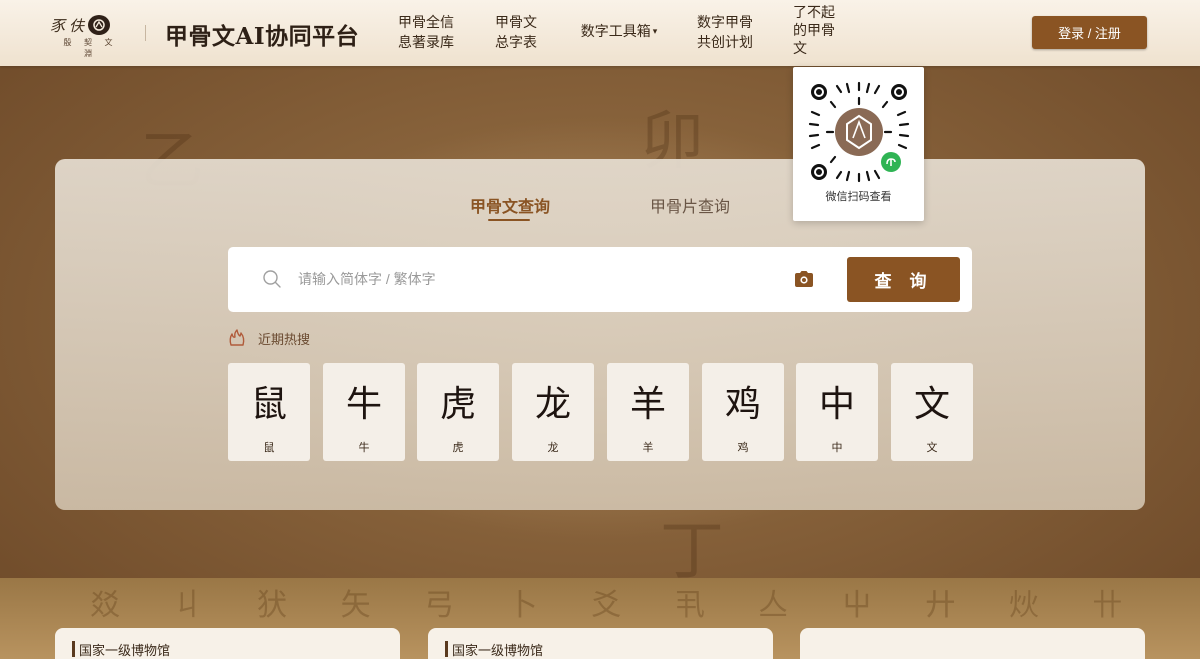 The height and width of the screenshot is (659, 1200). I want to click on hot-search-label: 近期热搜, so click(284, 340).